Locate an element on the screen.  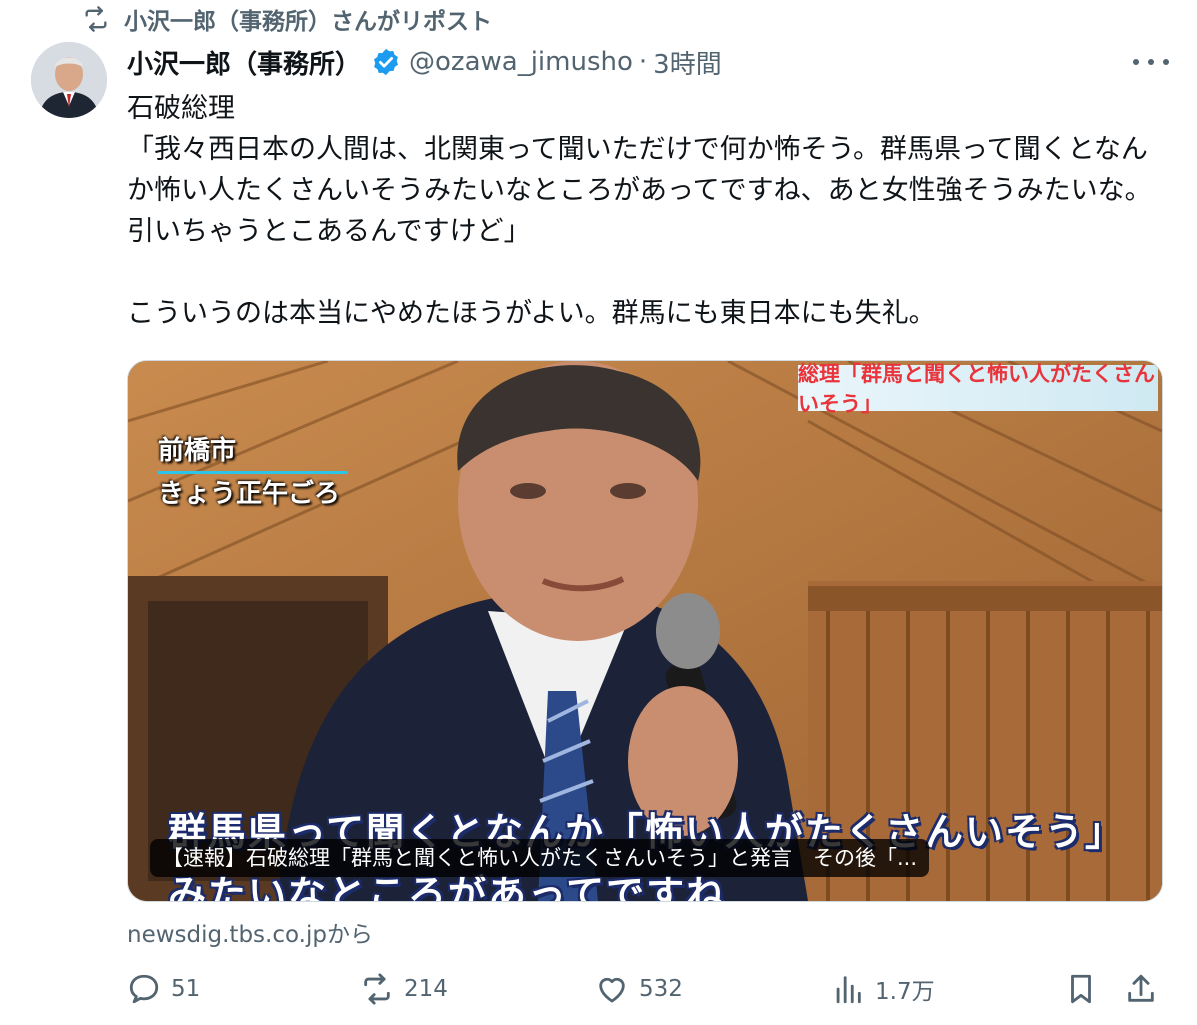
share-button is located at coordinates (1141, 989).